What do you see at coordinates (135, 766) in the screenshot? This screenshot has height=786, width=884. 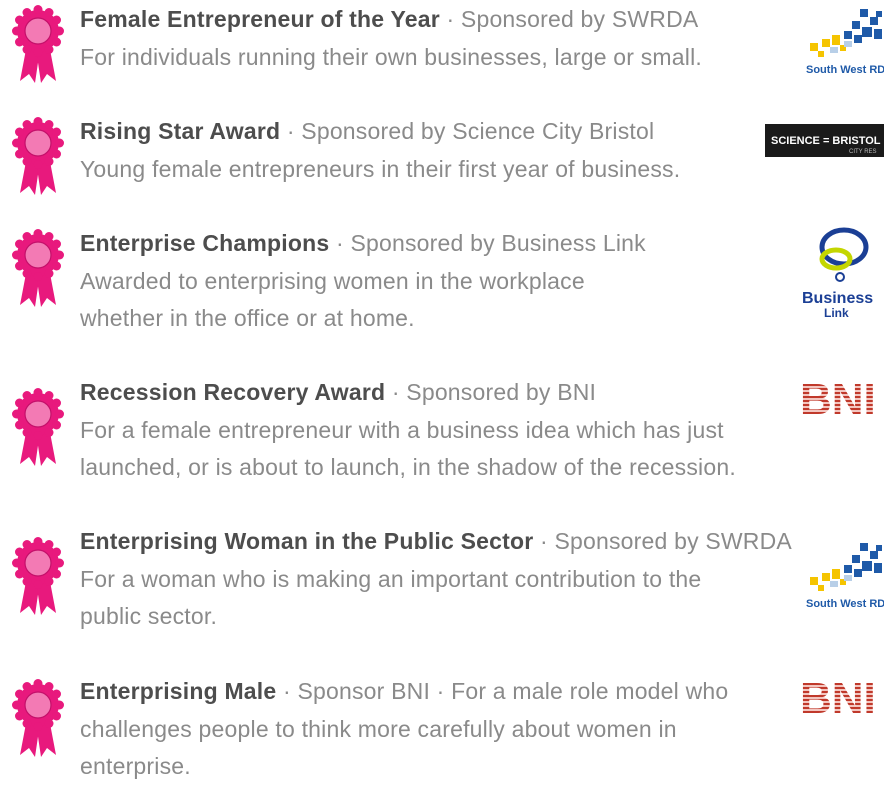 I see `award-description: enterprise.` at bounding box center [135, 766].